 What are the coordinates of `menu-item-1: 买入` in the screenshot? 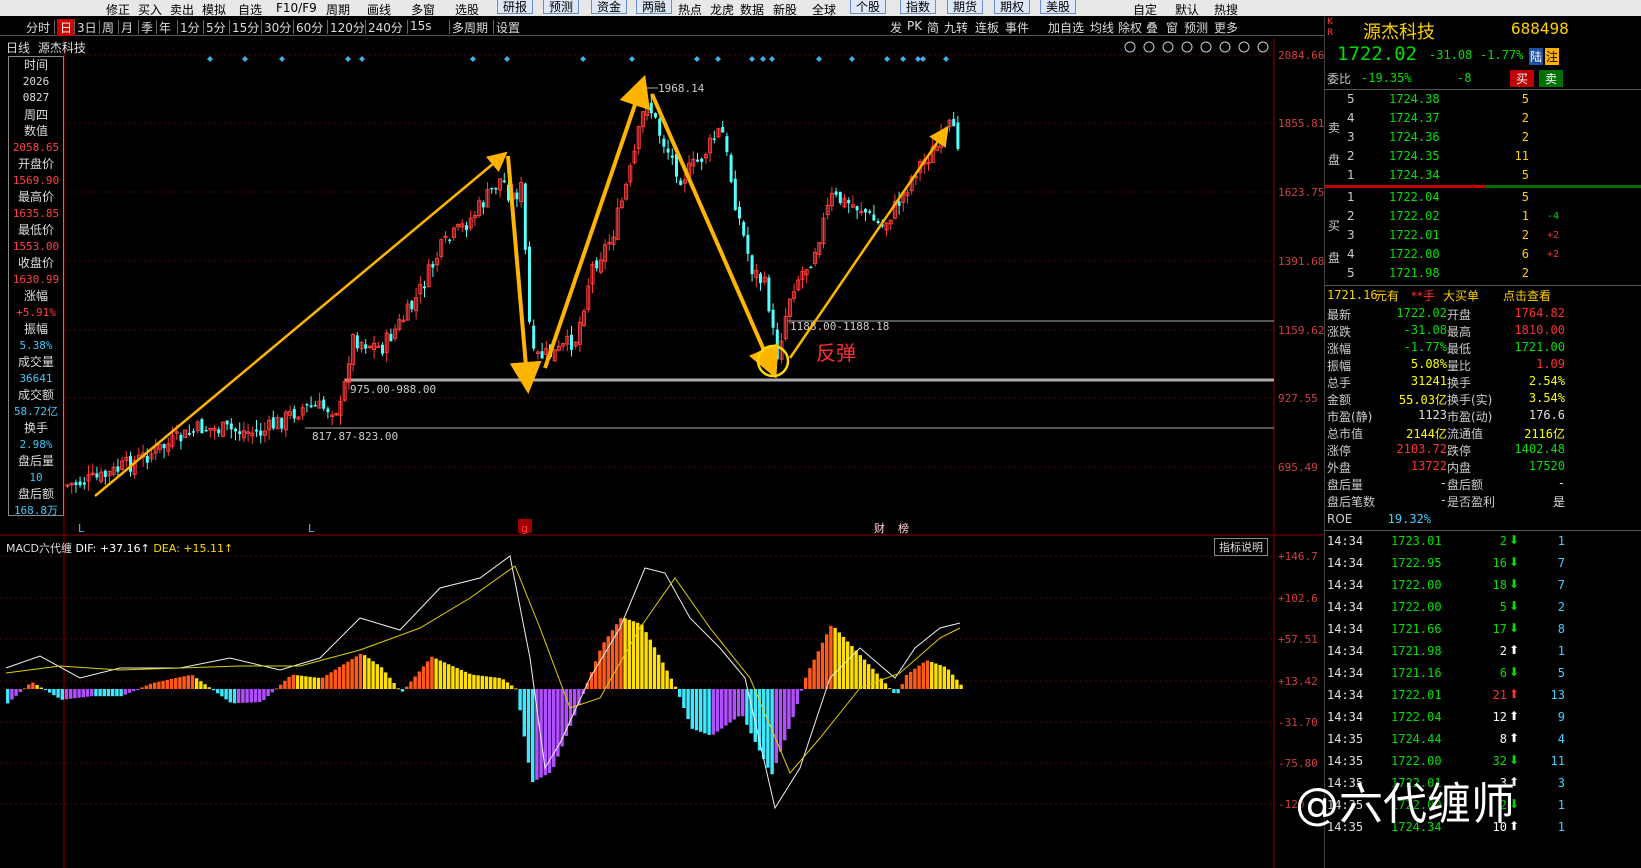 It's located at (150, 9).